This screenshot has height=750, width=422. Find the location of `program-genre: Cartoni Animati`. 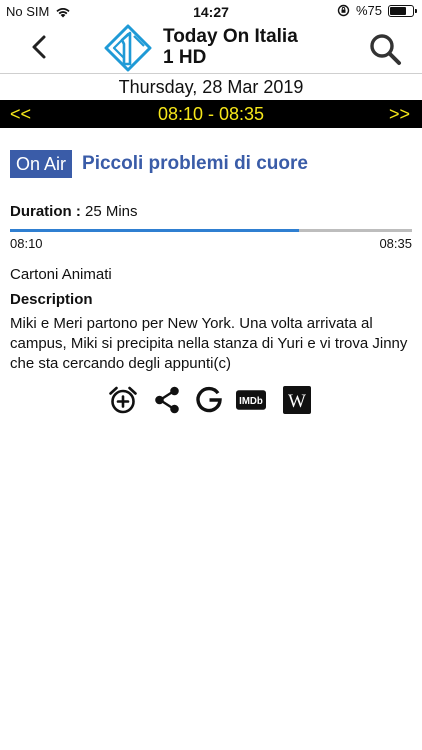

program-genre: Cartoni Animati is located at coordinates (61, 274).